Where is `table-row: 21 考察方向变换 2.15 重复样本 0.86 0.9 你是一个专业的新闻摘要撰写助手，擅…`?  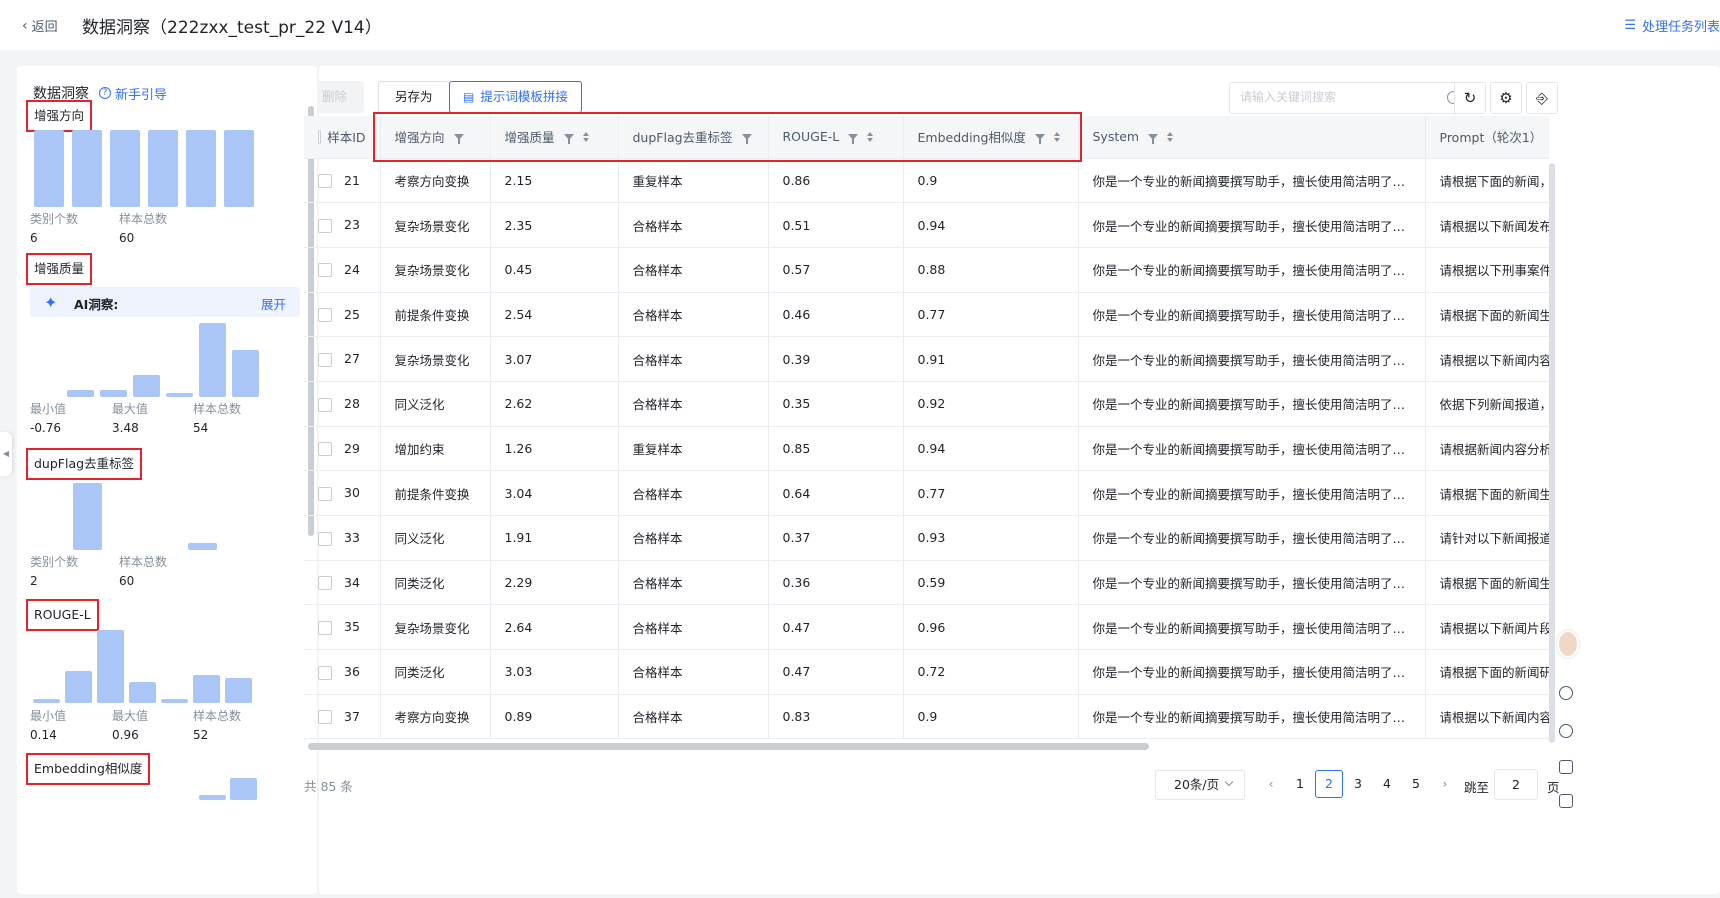 table-row: 21 考察方向变换 2.15 重复样本 0.86 0.9 你是一个专业的新闻摘要撰写助手，擅… is located at coordinates (926, 181).